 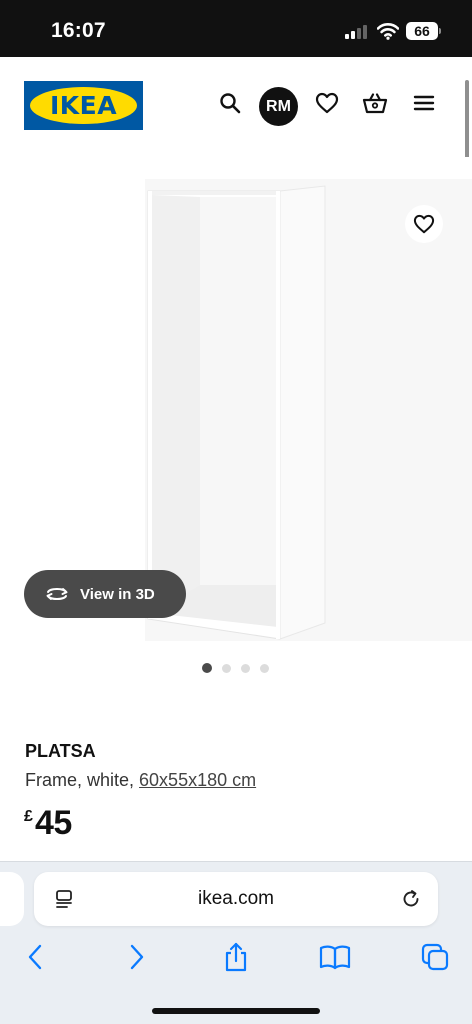 I want to click on reload-icon, so click(x=411, y=899).